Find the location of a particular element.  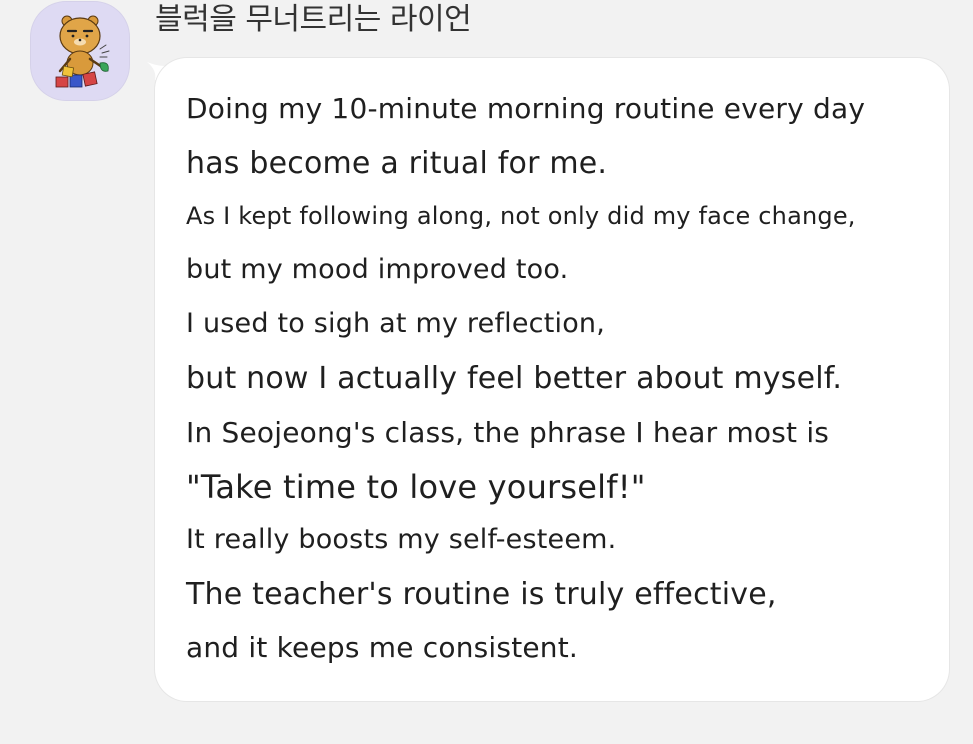

ryan-lion-character-icon is located at coordinates (82, 51).